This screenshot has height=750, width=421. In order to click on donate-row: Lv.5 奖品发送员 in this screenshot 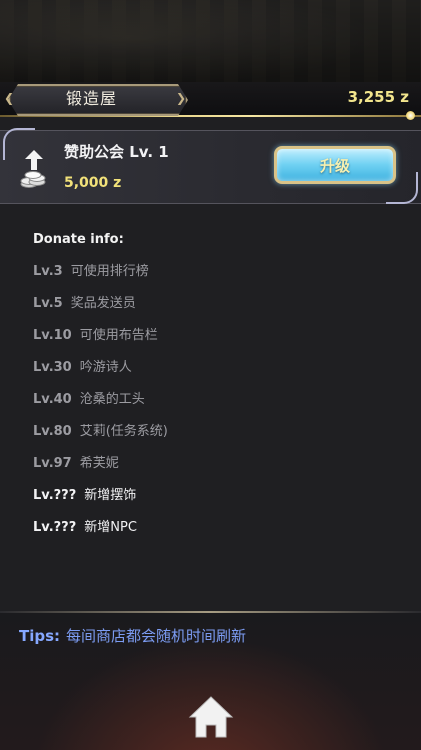, I will do `click(84, 304)`.